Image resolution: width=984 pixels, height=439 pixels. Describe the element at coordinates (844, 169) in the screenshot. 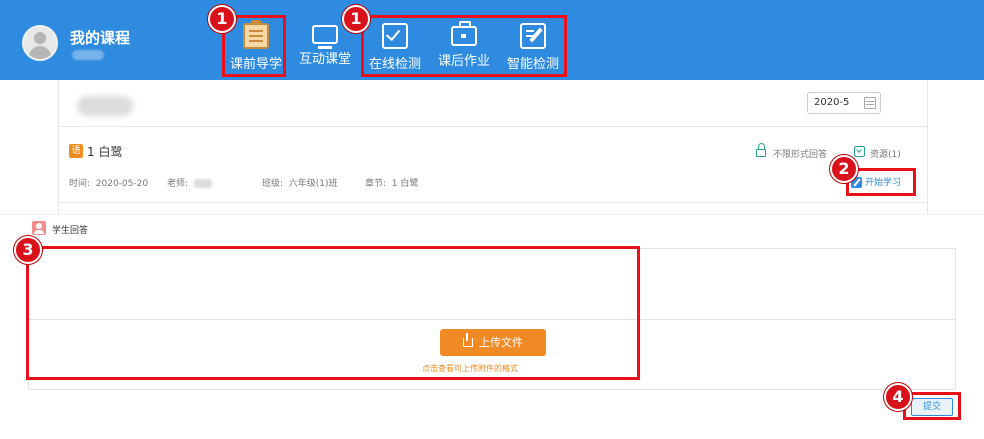

I see `annotation-badge-2: 2` at that location.